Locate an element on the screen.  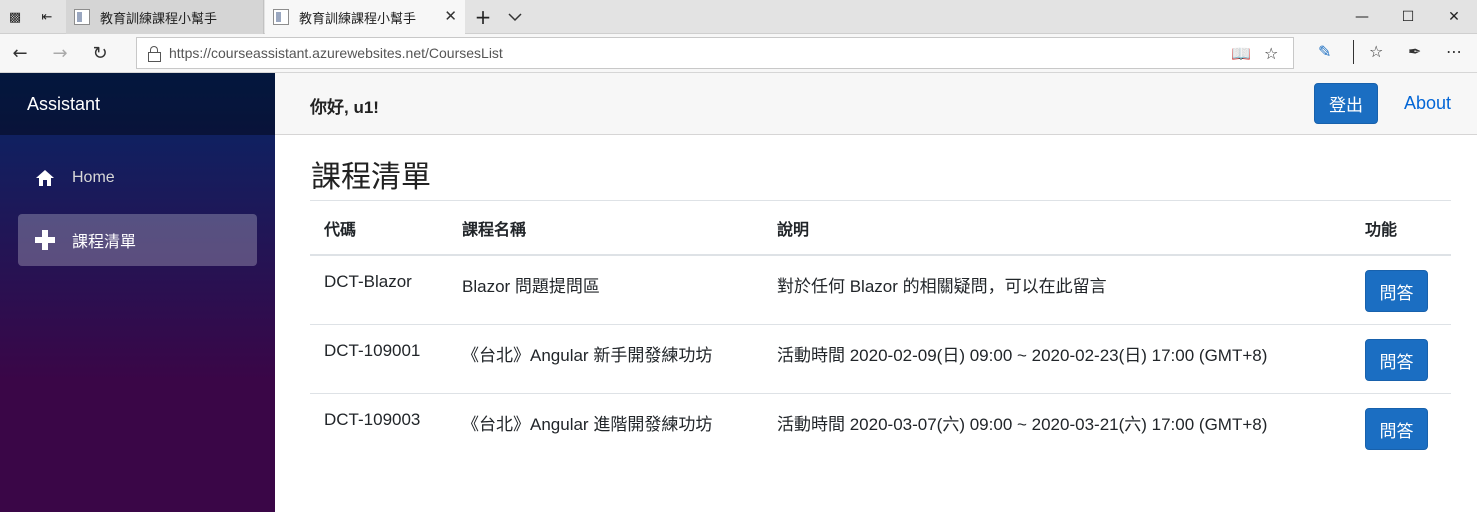
course-code: DCT-109001 is located at coordinates (372, 350).